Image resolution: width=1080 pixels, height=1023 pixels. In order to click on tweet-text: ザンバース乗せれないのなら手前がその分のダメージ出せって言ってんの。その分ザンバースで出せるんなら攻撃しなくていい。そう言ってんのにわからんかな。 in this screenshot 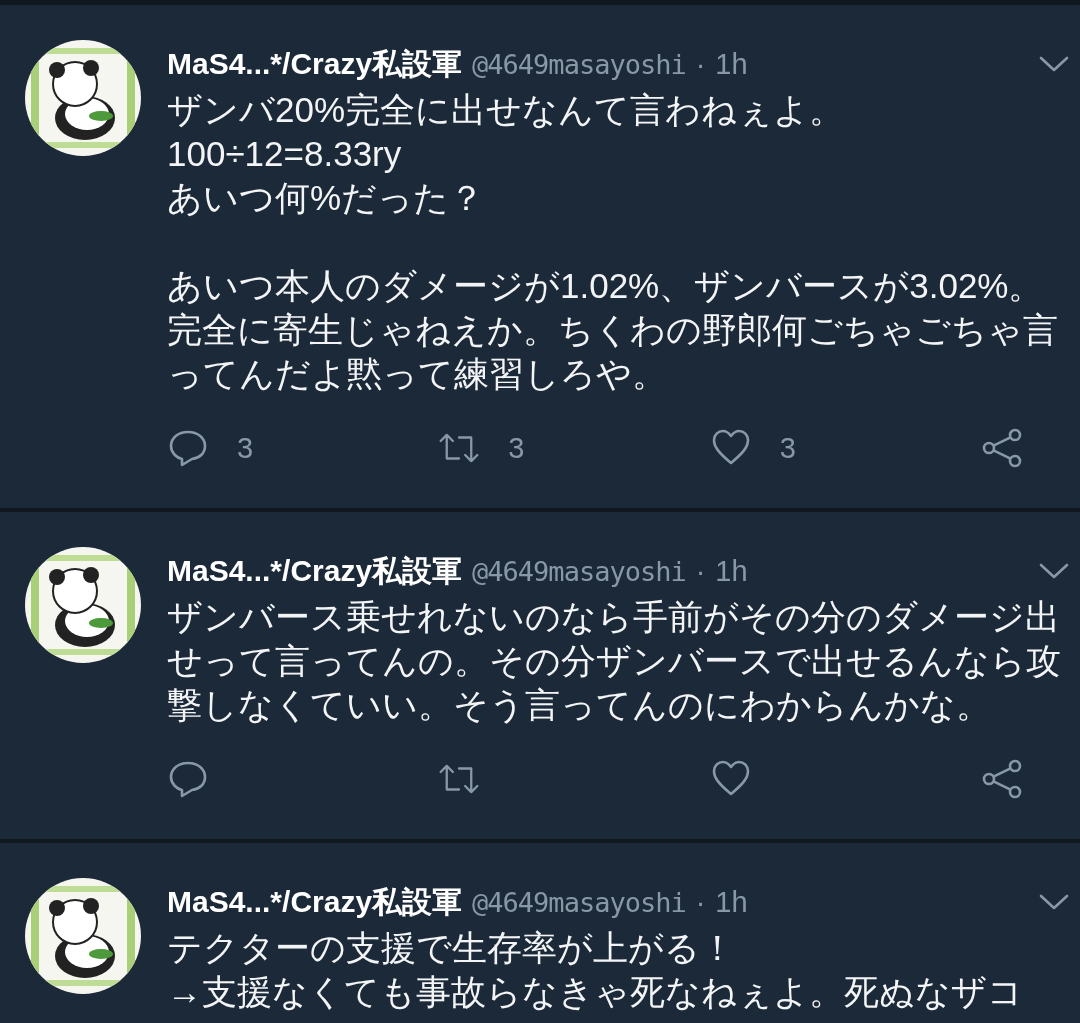, I will do `click(614, 661)`.